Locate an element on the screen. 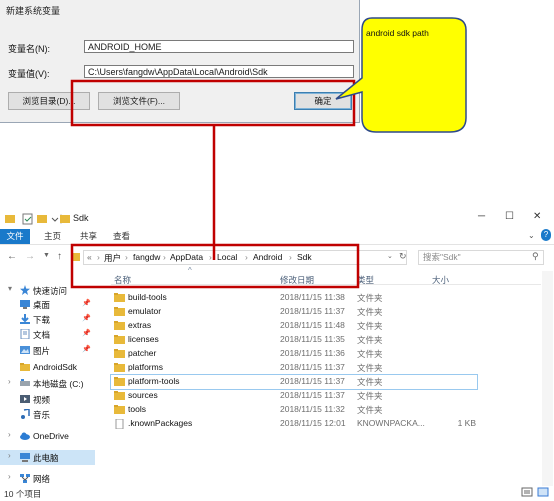 The width and height of the screenshot is (554, 501). explorer-titlebar: Sdk ─ ☐ ✕ is located at coordinates (277, 219).